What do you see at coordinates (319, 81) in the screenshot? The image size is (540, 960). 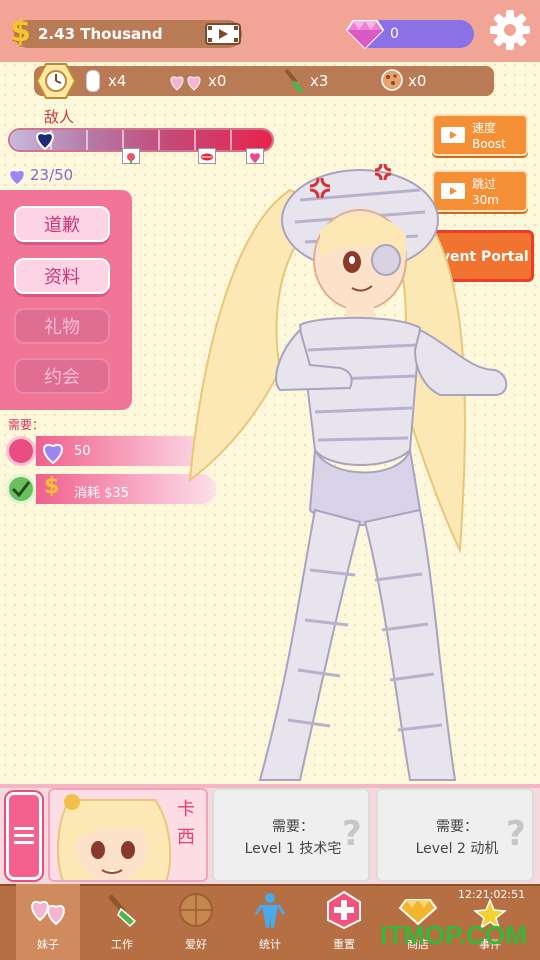 I see `shovel-count: x3` at bounding box center [319, 81].